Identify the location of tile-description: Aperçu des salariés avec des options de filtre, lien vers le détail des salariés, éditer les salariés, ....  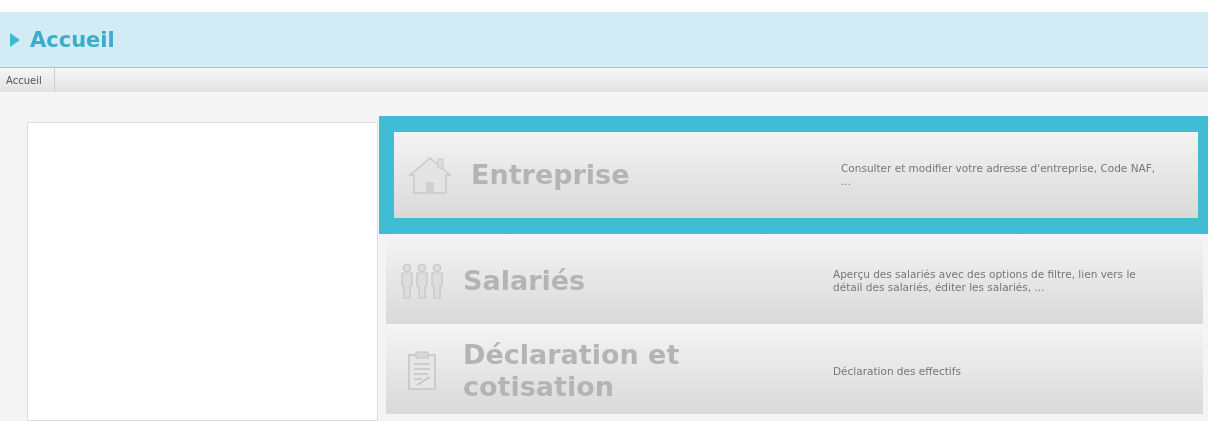
(984, 281).